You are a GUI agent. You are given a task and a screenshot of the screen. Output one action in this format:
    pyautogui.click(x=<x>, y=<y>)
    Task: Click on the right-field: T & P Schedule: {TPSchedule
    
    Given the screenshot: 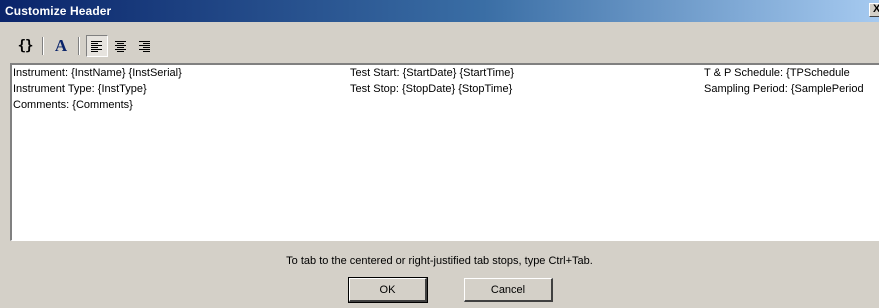 What is the action you would take?
    pyautogui.click(x=777, y=73)
    